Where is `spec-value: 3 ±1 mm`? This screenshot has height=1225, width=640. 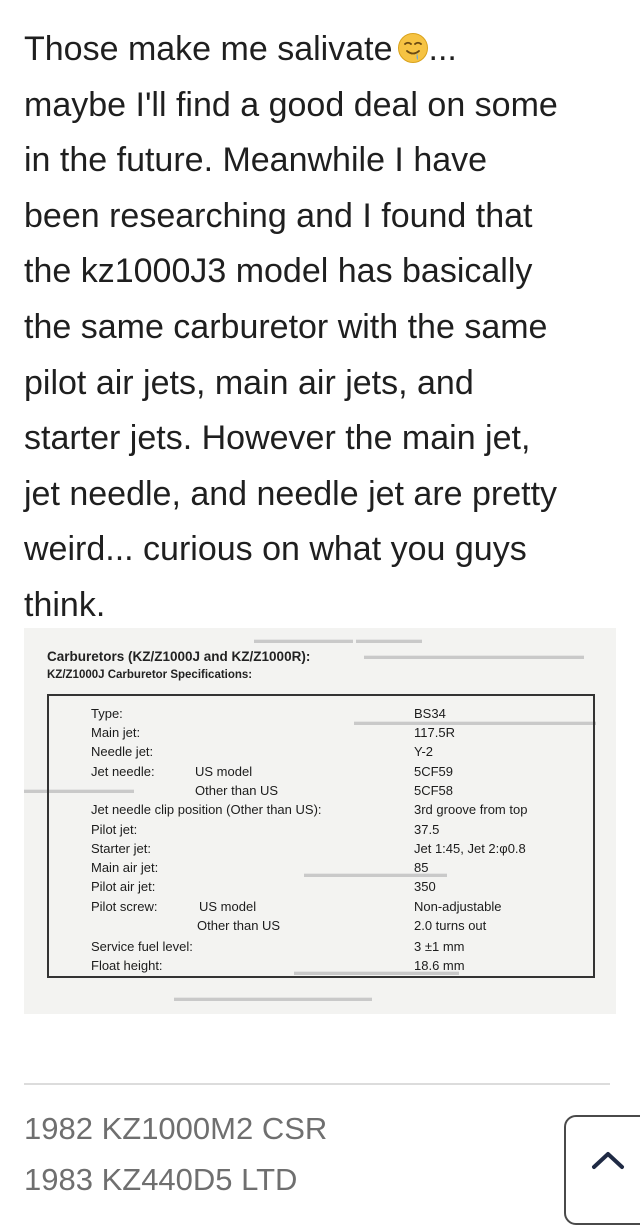 spec-value: 3 ±1 mm is located at coordinates (439, 946).